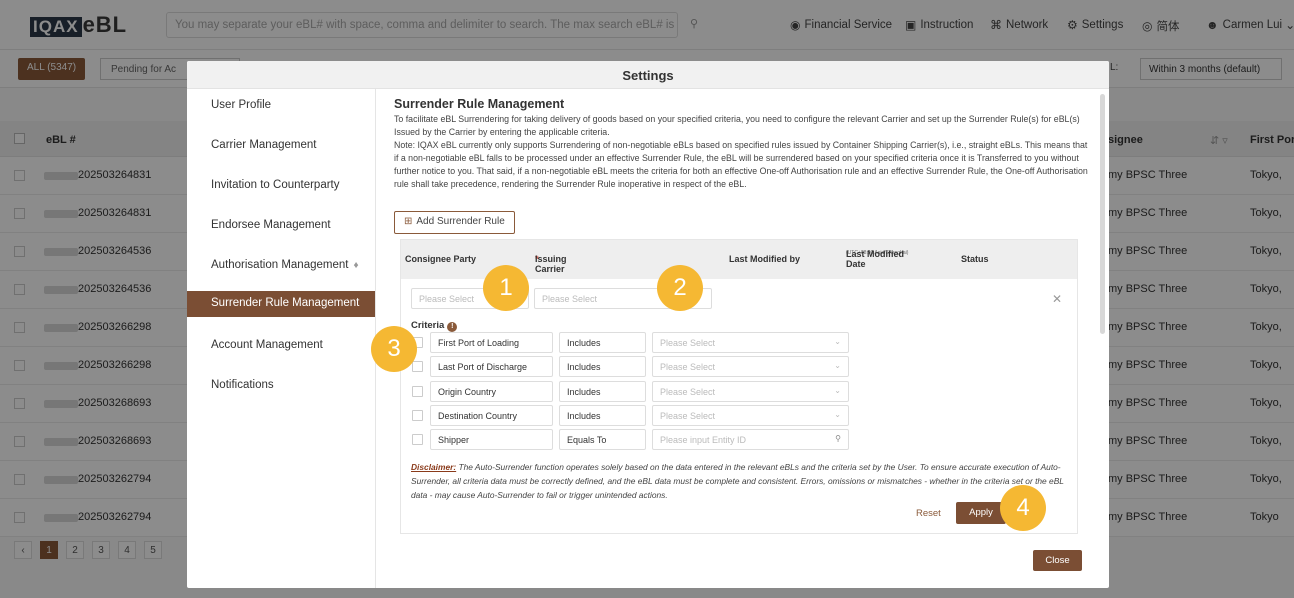 This screenshot has width=1294, height=598. I want to click on criteria-field: Shipper, so click(491, 440).